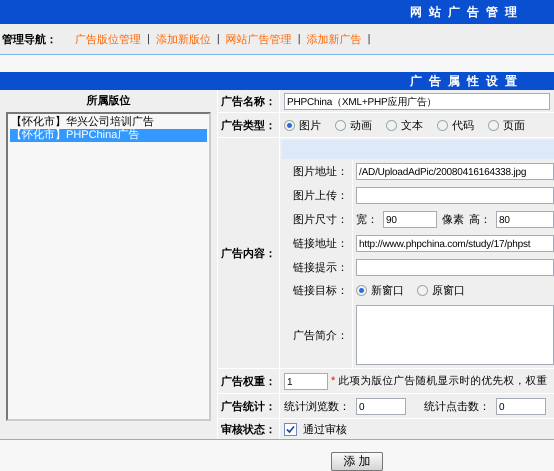  Describe the element at coordinates (320, 267) in the screenshot. I see `field-label: 链接提示：` at that location.